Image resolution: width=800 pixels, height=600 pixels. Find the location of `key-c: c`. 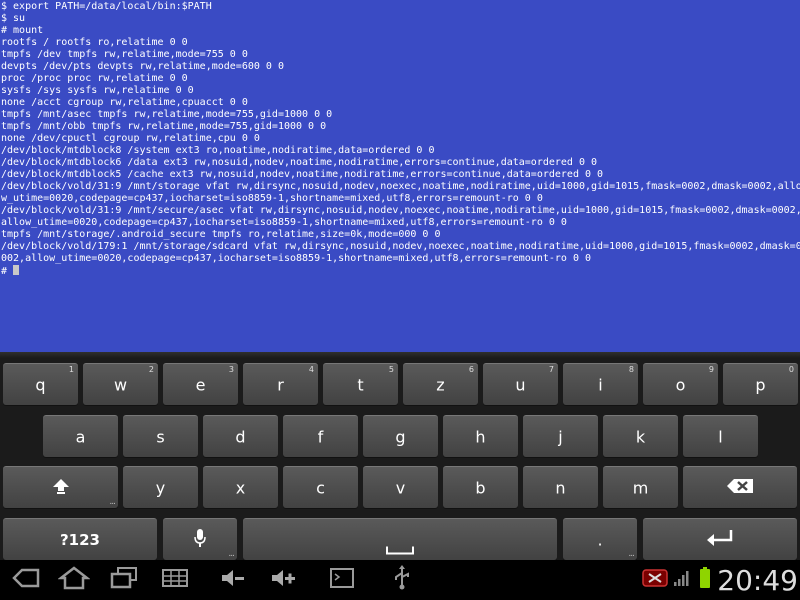

key-c: c is located at coordinates (320, 487).